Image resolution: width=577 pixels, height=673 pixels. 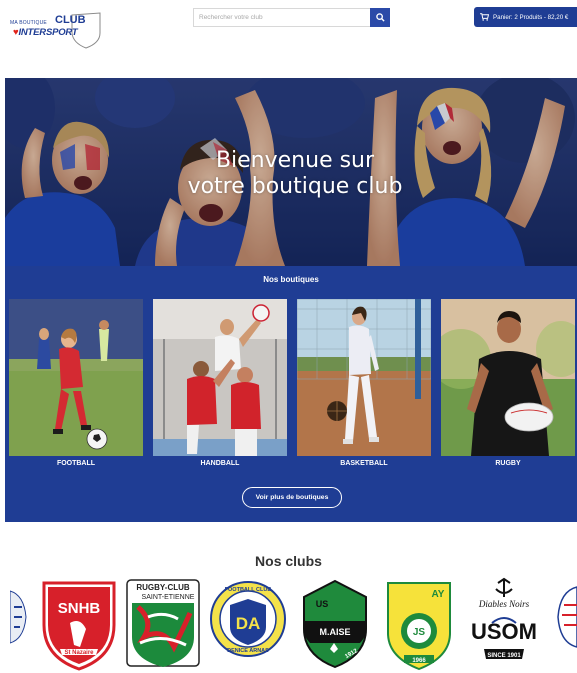 What do you see at coordinates (292, 497) in the screenshot?
I see `see-more-boutiques-button: Voir plus de boutiques` at bounding box center [292, 497].